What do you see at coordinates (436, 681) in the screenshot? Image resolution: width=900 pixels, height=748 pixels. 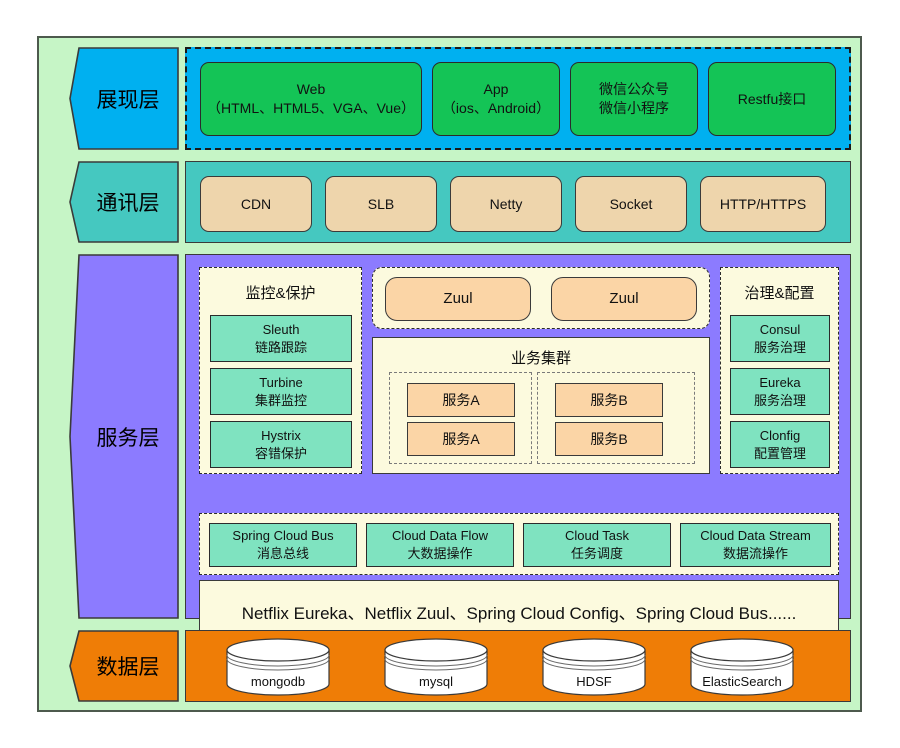 I see `data-item-mysql-label: mysql` at bounding box center [436, 681].